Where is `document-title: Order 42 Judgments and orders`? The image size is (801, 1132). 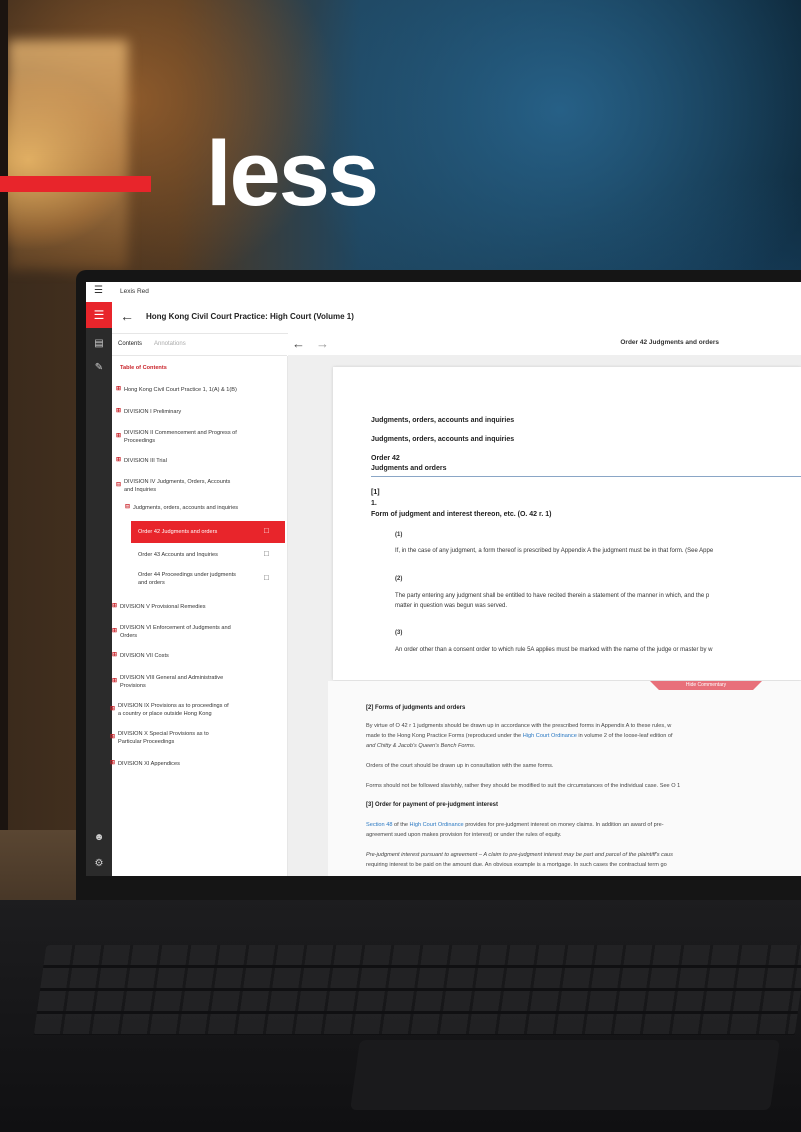
document-title: Order 42 Judgments and orders is located at coordinates (669, 342).